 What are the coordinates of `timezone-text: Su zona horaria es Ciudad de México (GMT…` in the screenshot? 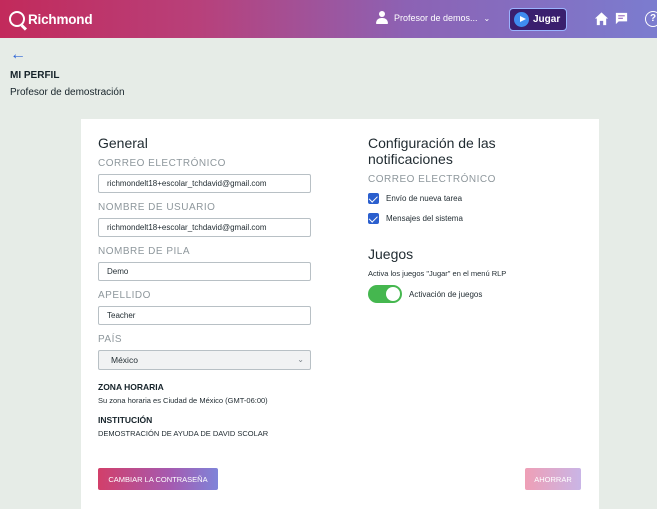 It's located at (183, 400).